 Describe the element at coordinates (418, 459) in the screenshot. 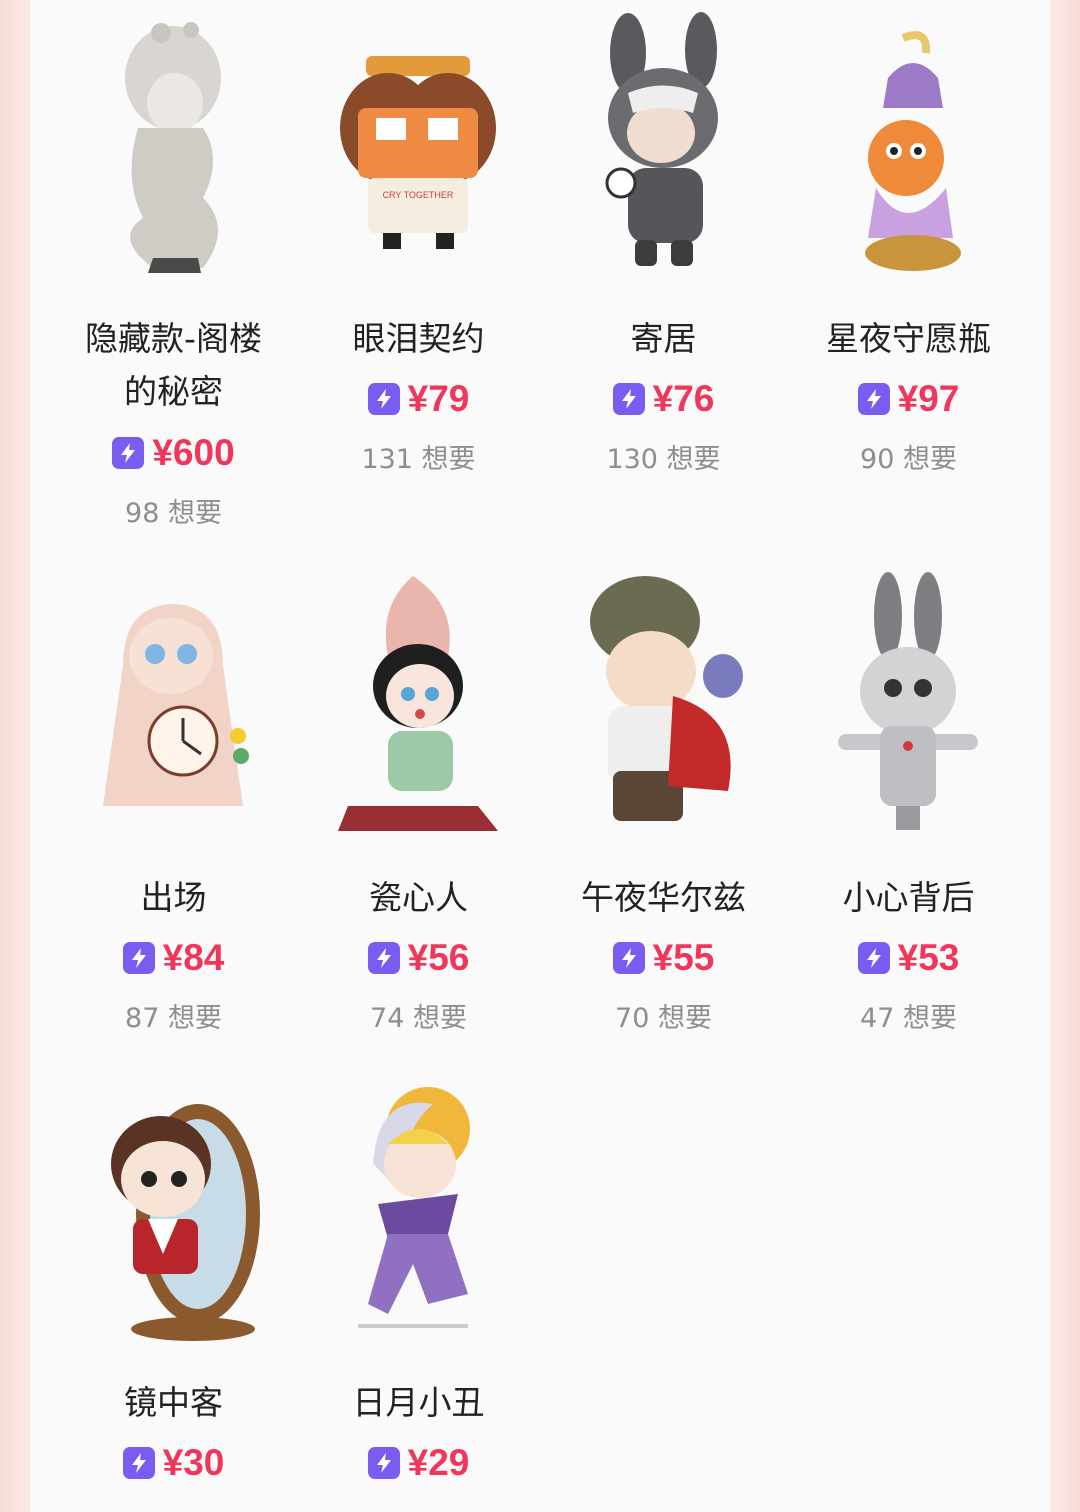

I see `want-count: 131 想要` at that location.